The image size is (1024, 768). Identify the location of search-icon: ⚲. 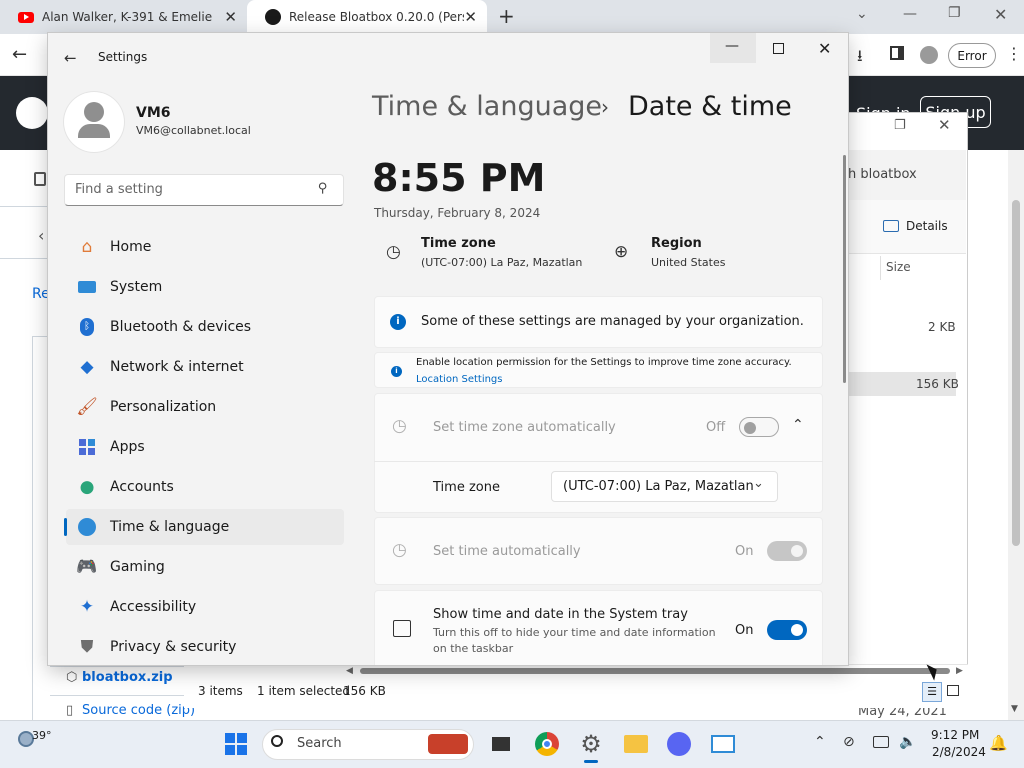
(323, 188).